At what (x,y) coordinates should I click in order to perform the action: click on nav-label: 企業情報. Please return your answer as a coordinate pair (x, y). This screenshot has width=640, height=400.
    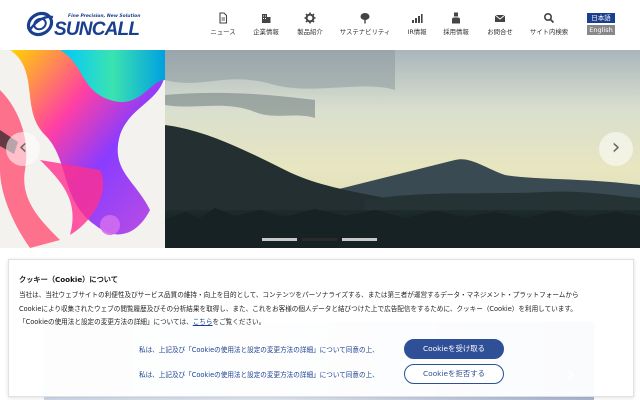
    Looking at the image, I should click on (266, 32).